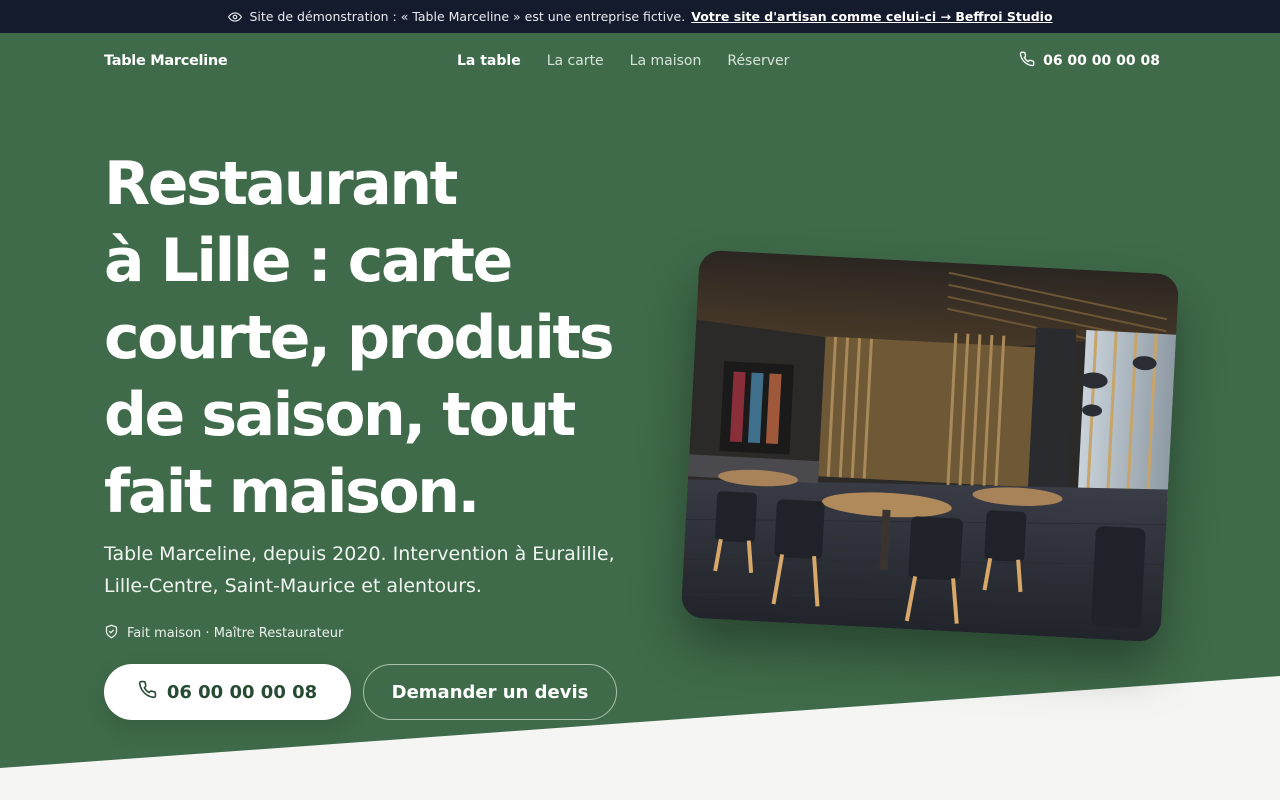 The width and height of the screenshot is (1280, 800). I want to click on nav-item-reserver: Réserver, so click(758, 61).